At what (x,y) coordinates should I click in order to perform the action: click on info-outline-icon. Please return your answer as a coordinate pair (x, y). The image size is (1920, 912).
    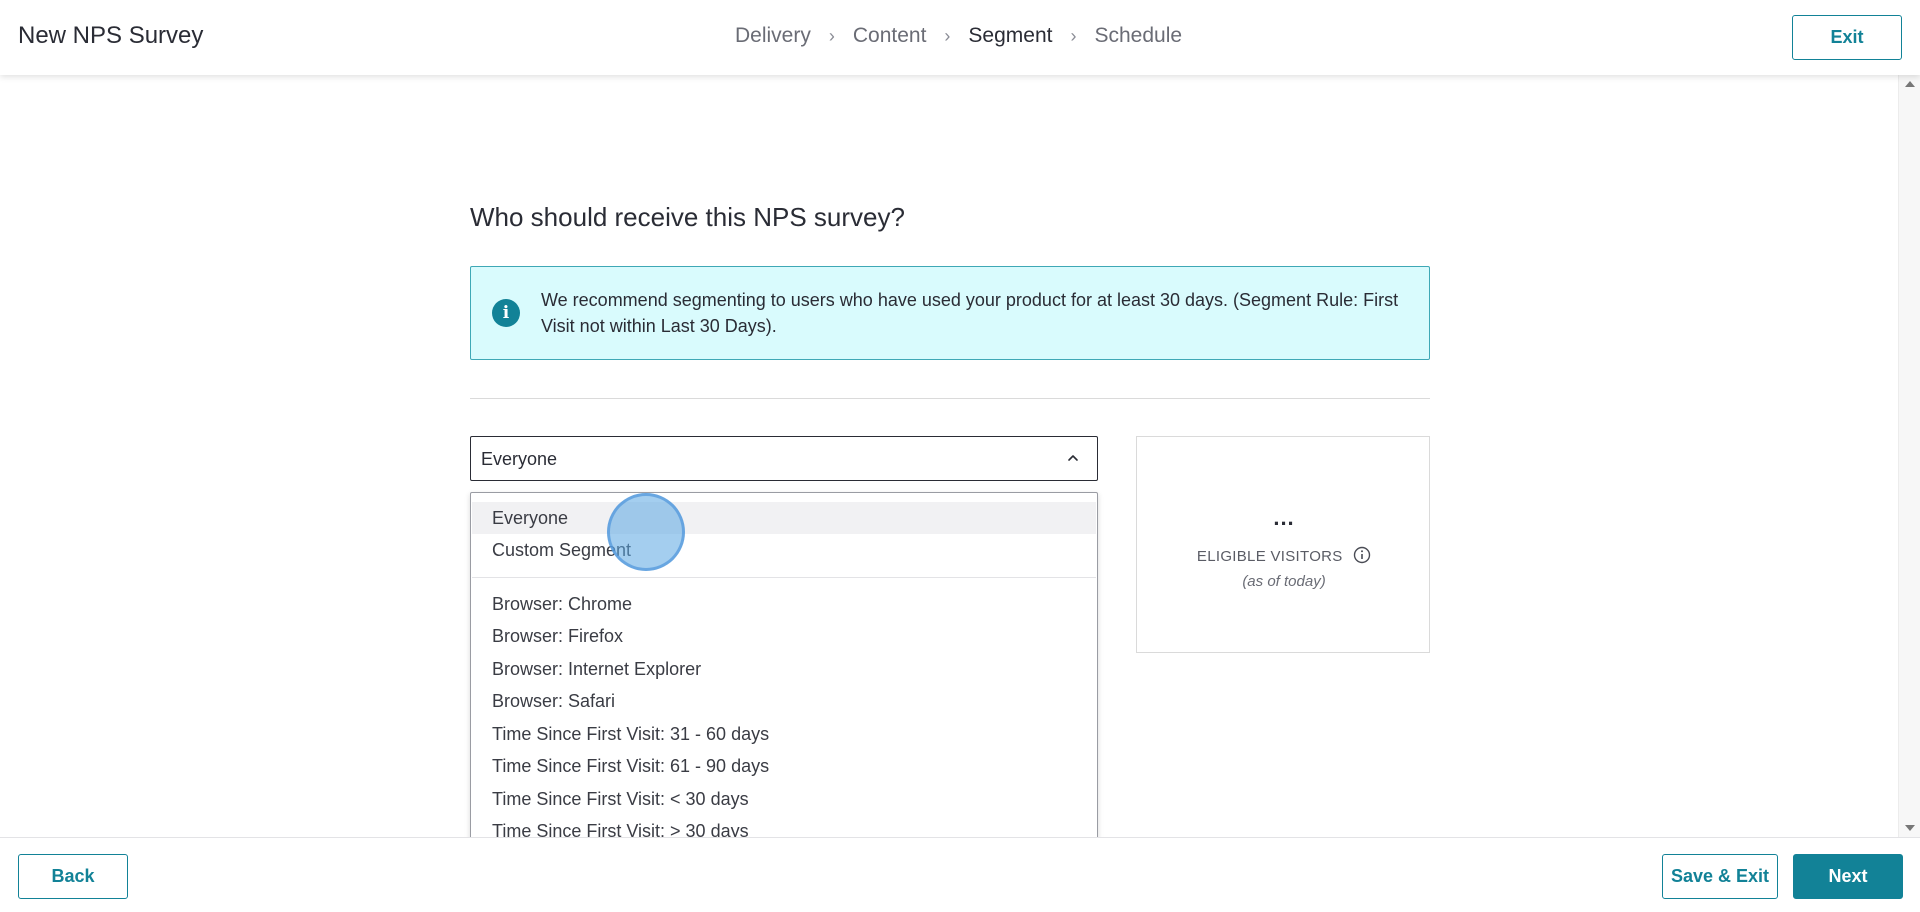
    Looking at the image, I should click on (1362, 555).